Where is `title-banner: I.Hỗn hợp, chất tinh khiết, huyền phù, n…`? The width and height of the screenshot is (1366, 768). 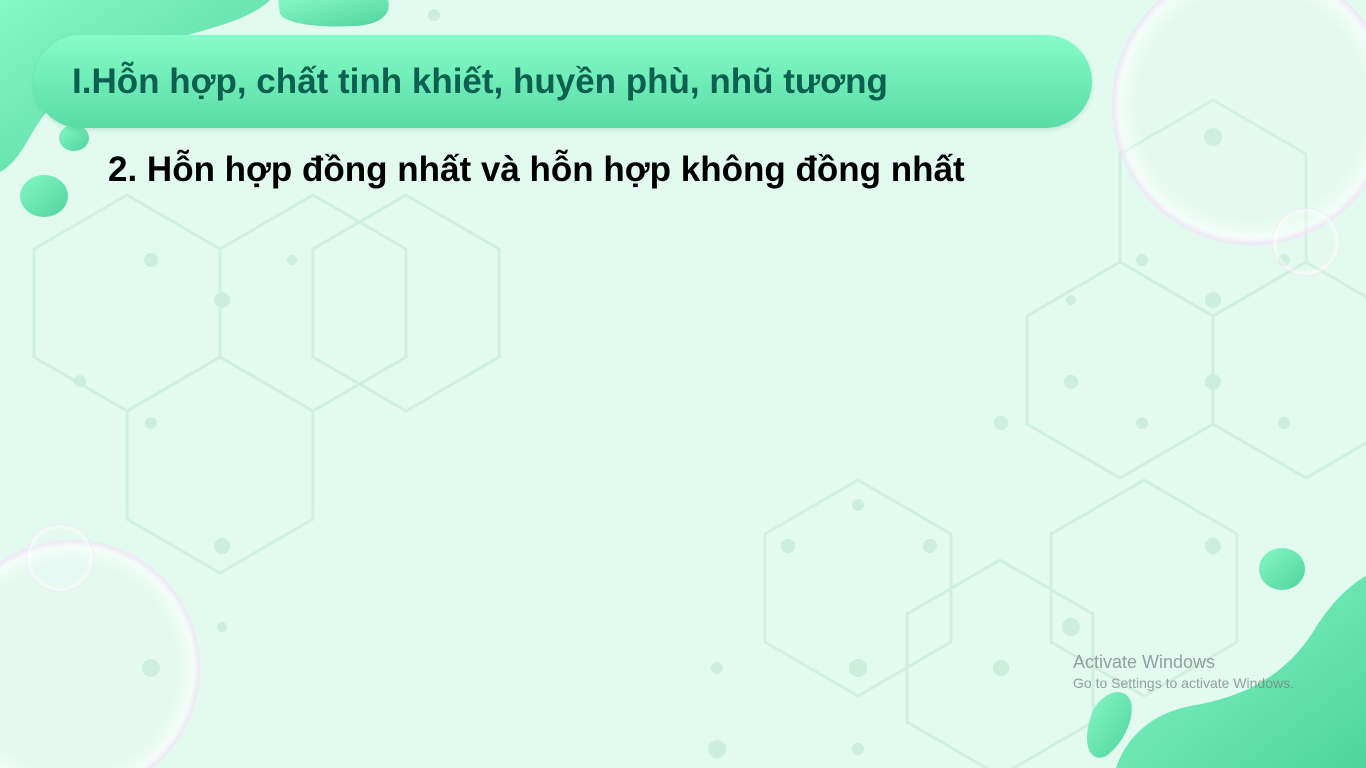
title-banner: I.Hỗn hợp, chất tinh khiết, huyền phù, n… is located at coordinates (563, 81).